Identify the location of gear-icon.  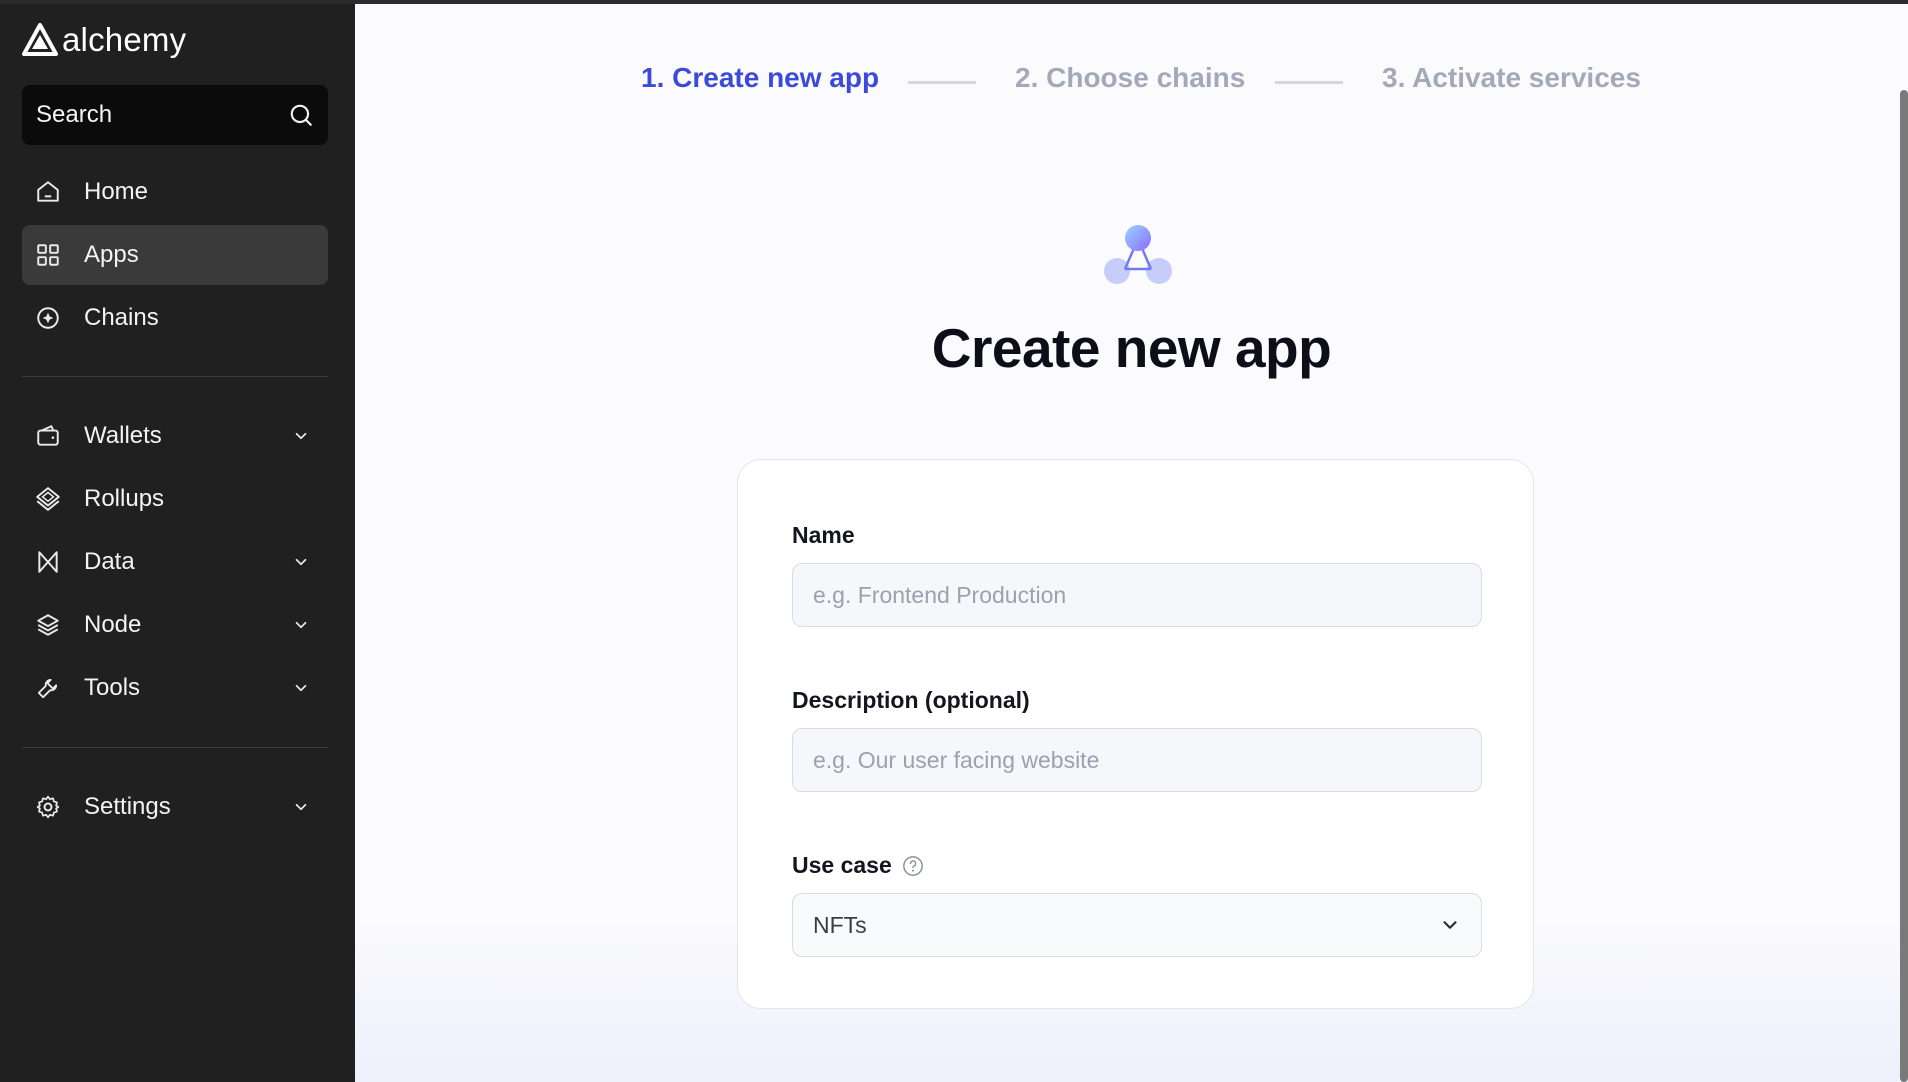
(48, 807).